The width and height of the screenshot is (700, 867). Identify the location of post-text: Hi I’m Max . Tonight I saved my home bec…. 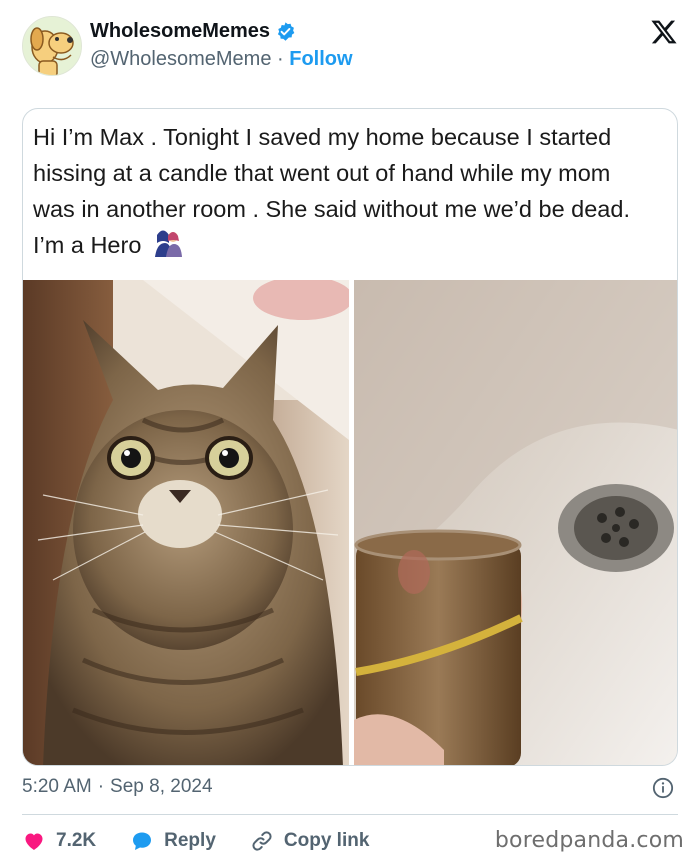
(343, 191).